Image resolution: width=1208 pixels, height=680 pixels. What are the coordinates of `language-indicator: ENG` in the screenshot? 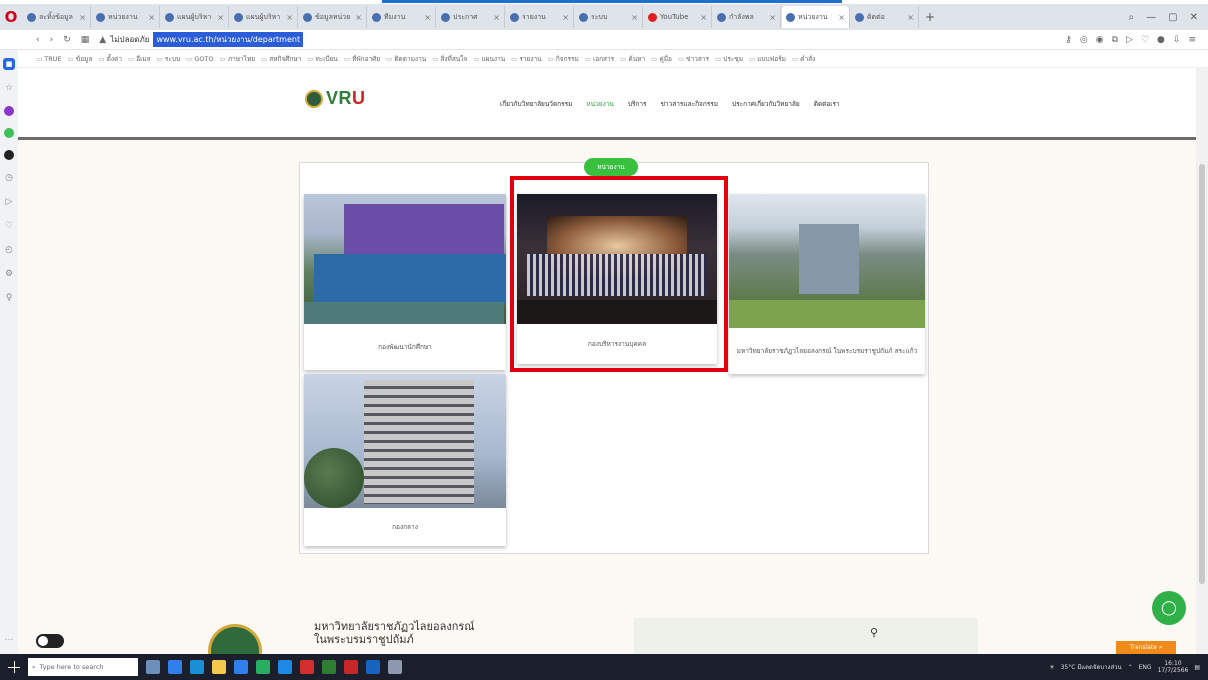 It's located at (1145, 667).